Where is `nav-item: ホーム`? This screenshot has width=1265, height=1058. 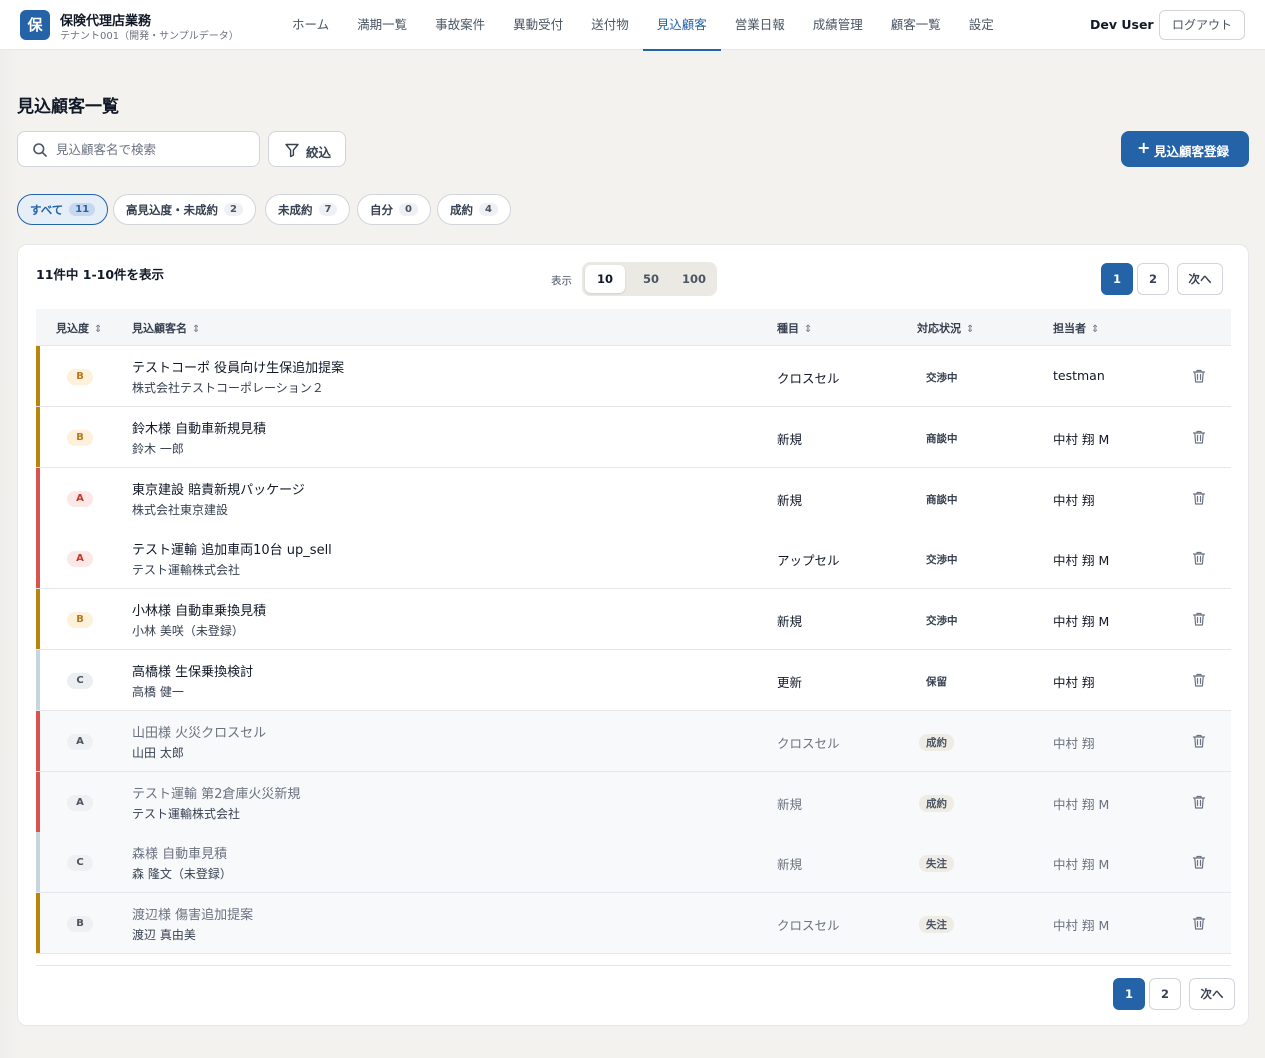 nav-item: ホーム is located at coordinates (310, 25).